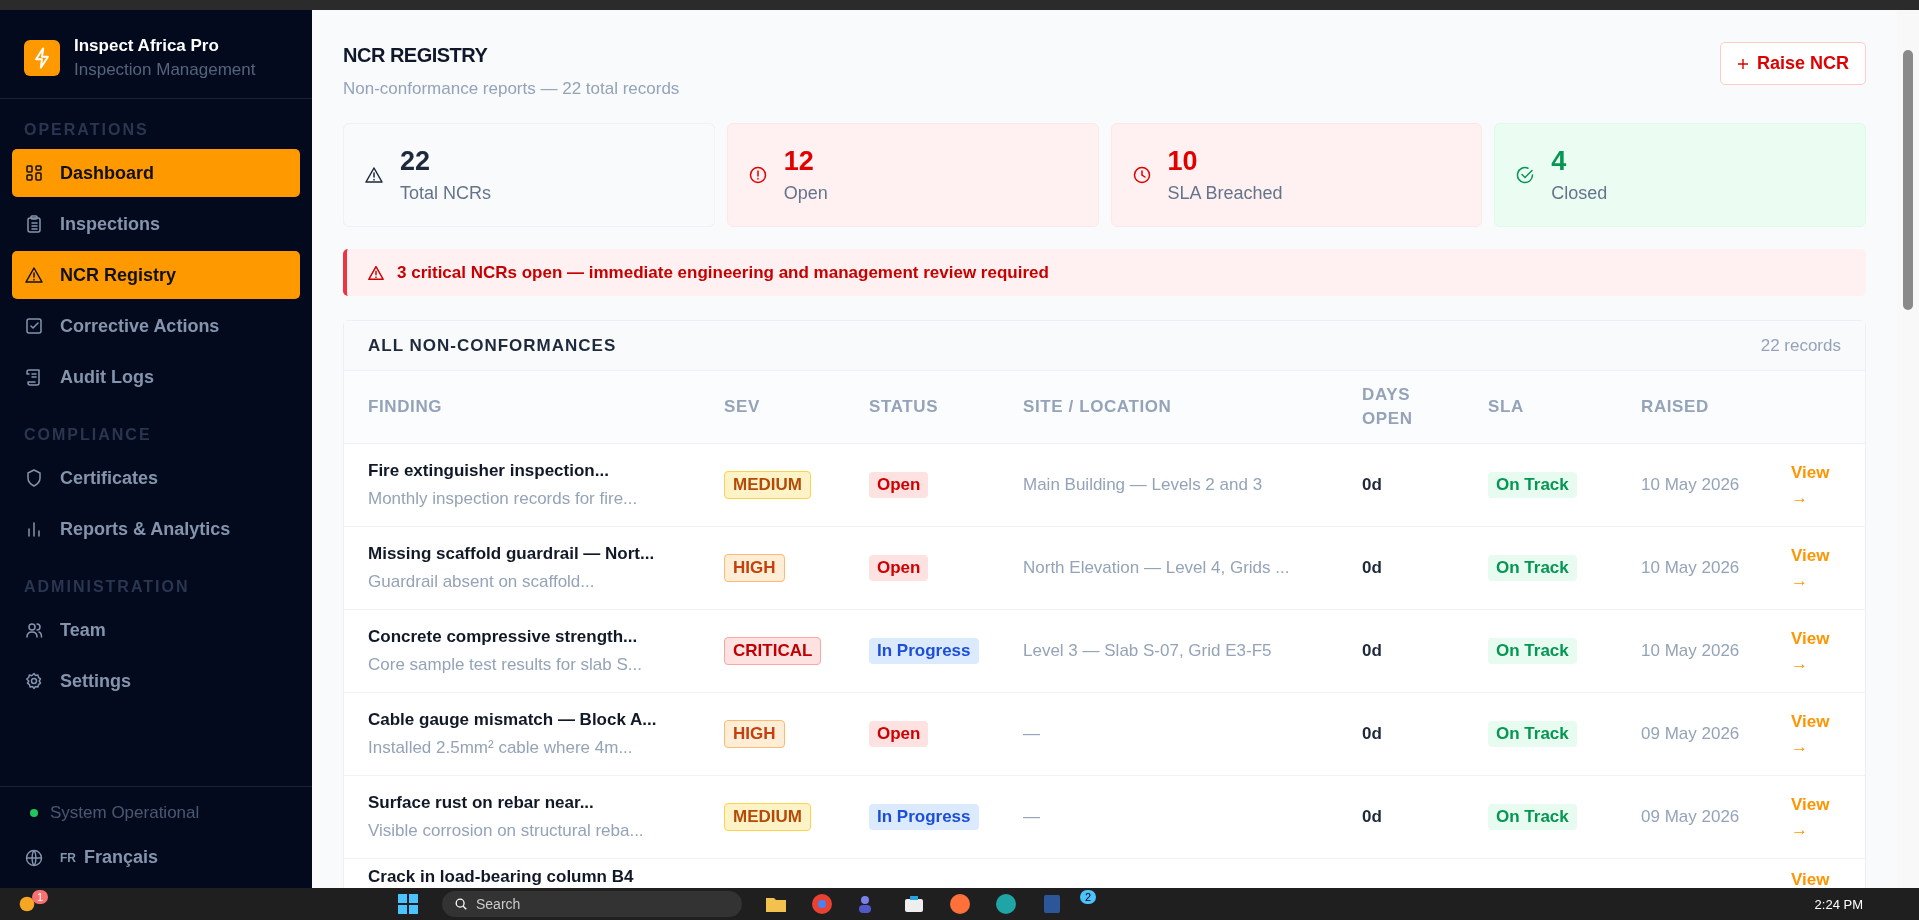 The image size is (1919, 920). Describe the element at coordinates (461, 904) in the screenshot. I see `search-icon` at that location.